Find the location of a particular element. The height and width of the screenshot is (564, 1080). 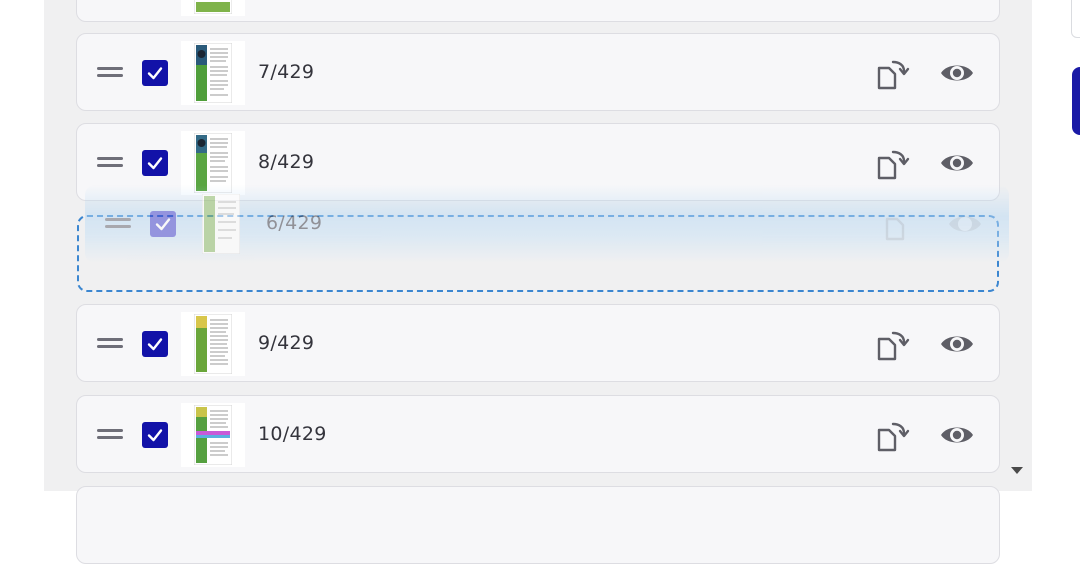

page-number-label: 8/429 is located at coordinates (286, 162).